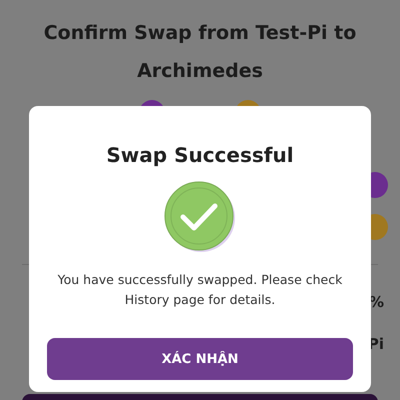 This screenshot has height=400, width=400. Describe the element at coordinates (200, 290) in the screenshot. I see `dialog-message: You have successfully swapped. Please check History page for details.` at that location.